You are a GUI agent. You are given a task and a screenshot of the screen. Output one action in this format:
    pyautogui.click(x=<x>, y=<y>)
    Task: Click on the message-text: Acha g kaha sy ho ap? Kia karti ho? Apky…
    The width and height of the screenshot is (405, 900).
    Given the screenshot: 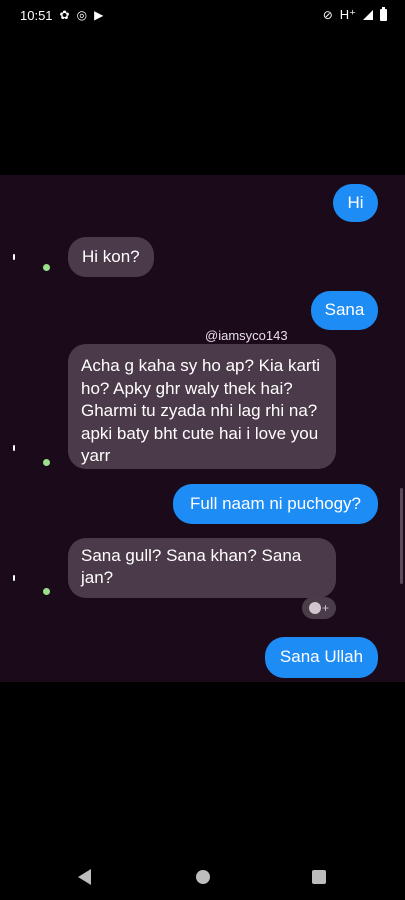 What is the action you would take?
    pyautogui.click(x=201, y=410)
    